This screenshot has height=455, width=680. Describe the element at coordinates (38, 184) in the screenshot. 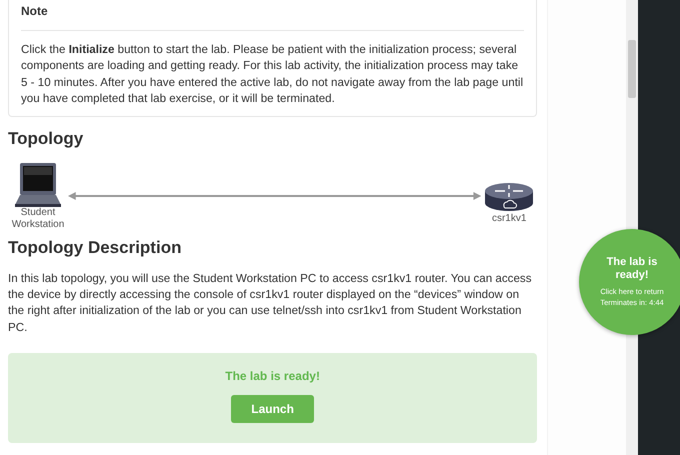

I see `laptop-icon` at that location.